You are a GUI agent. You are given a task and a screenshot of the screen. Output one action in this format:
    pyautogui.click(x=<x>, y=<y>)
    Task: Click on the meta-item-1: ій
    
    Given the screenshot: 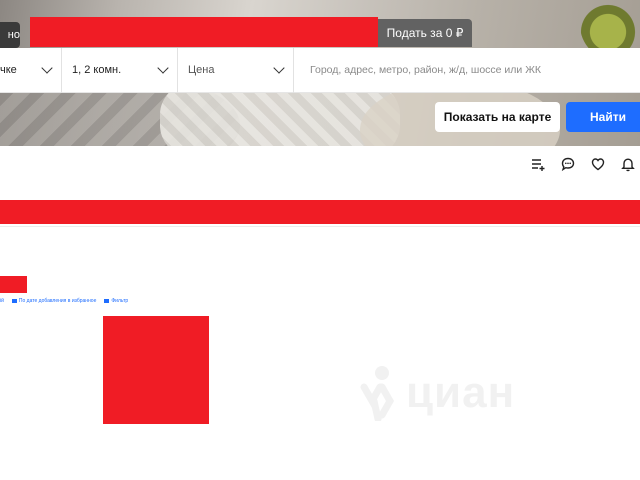 What is the action you would take?
    pyautogui.click(x=2, y=301)
    